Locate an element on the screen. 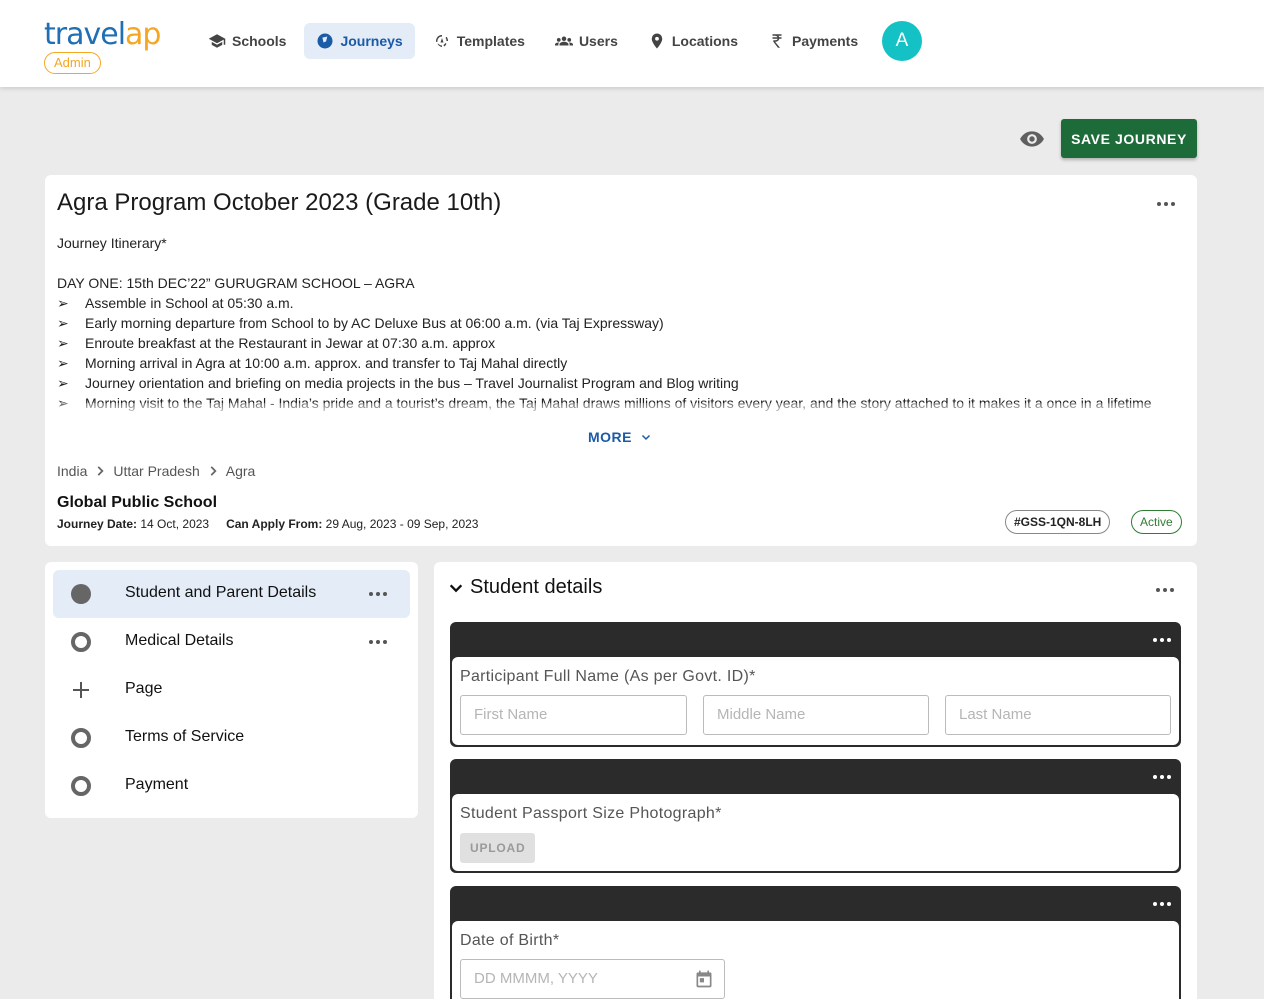 The width and height of the screenshot is (1264, 999). user-avatar: A is located at coordinates (902, 41).